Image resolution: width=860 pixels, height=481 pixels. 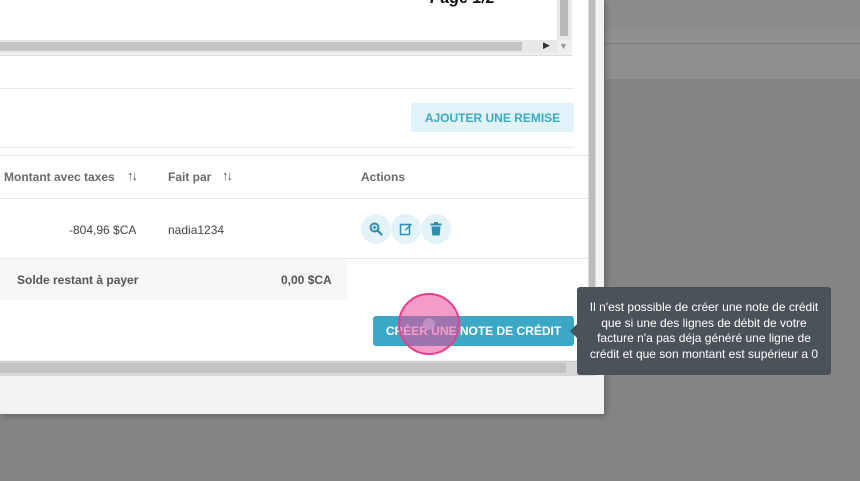 What do you see at coordinates (732, 53) in the screenshot?
I see `backdrop-band` at bounding box center [732, 53].